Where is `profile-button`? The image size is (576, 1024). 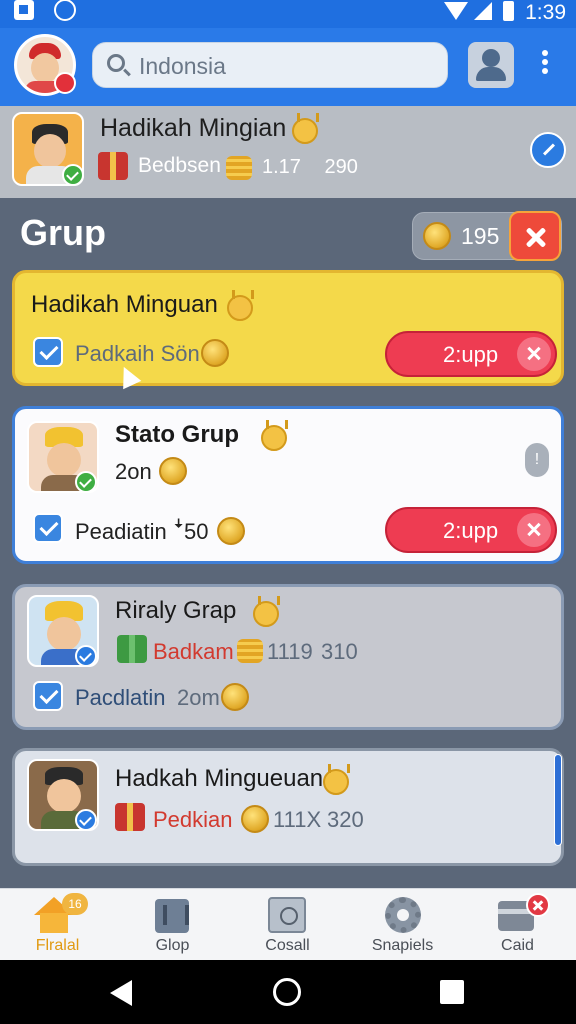 profile-button is located at coordinates (491, 65).